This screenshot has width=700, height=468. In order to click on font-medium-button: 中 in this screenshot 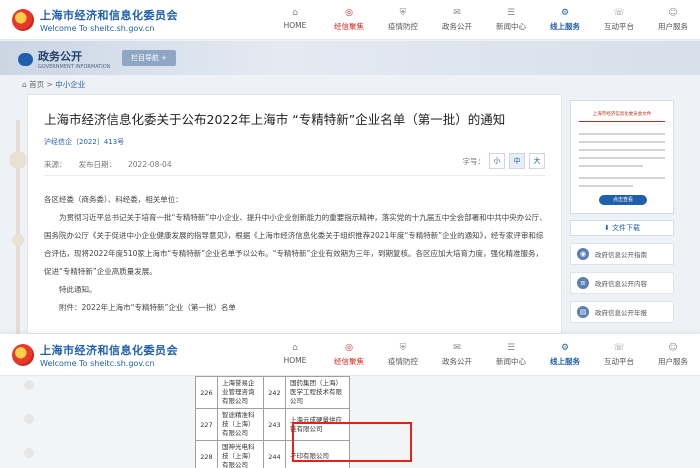, I will do `click(517, 161)`.